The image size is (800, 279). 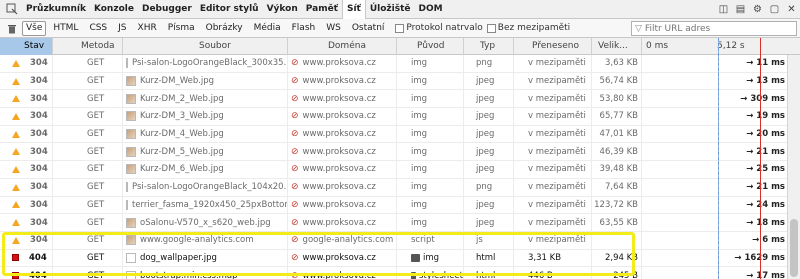 What do you see at coordinates (528, 28) in the screenshot?
I see `disable-cache-checkbox: Bez mezipaměti` at bounding box center [528, 28].